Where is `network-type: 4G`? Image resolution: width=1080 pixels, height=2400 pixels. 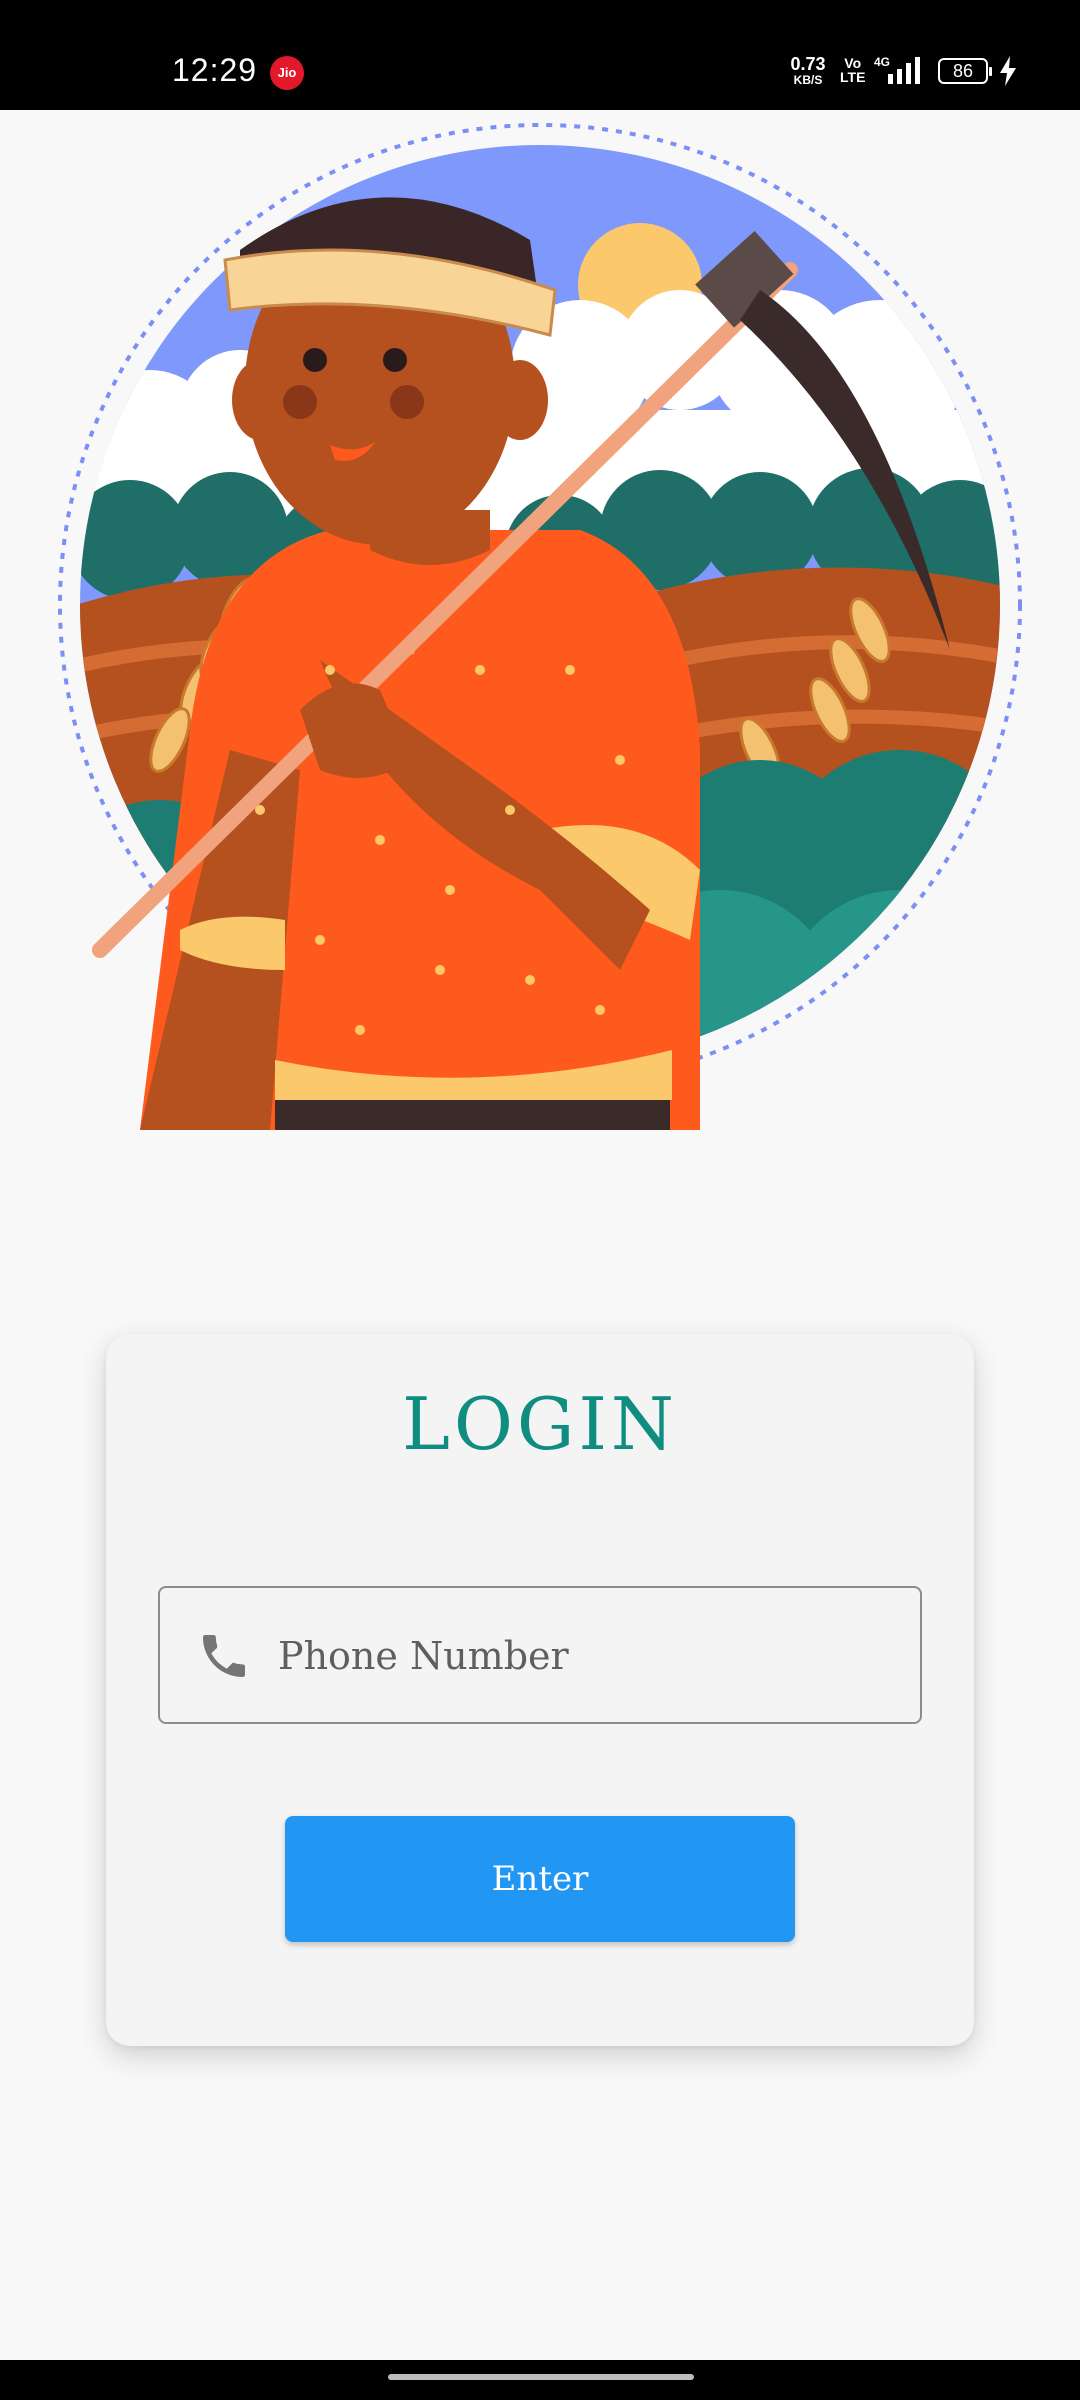
network-type: 4G is located at coordinates (882, 62).